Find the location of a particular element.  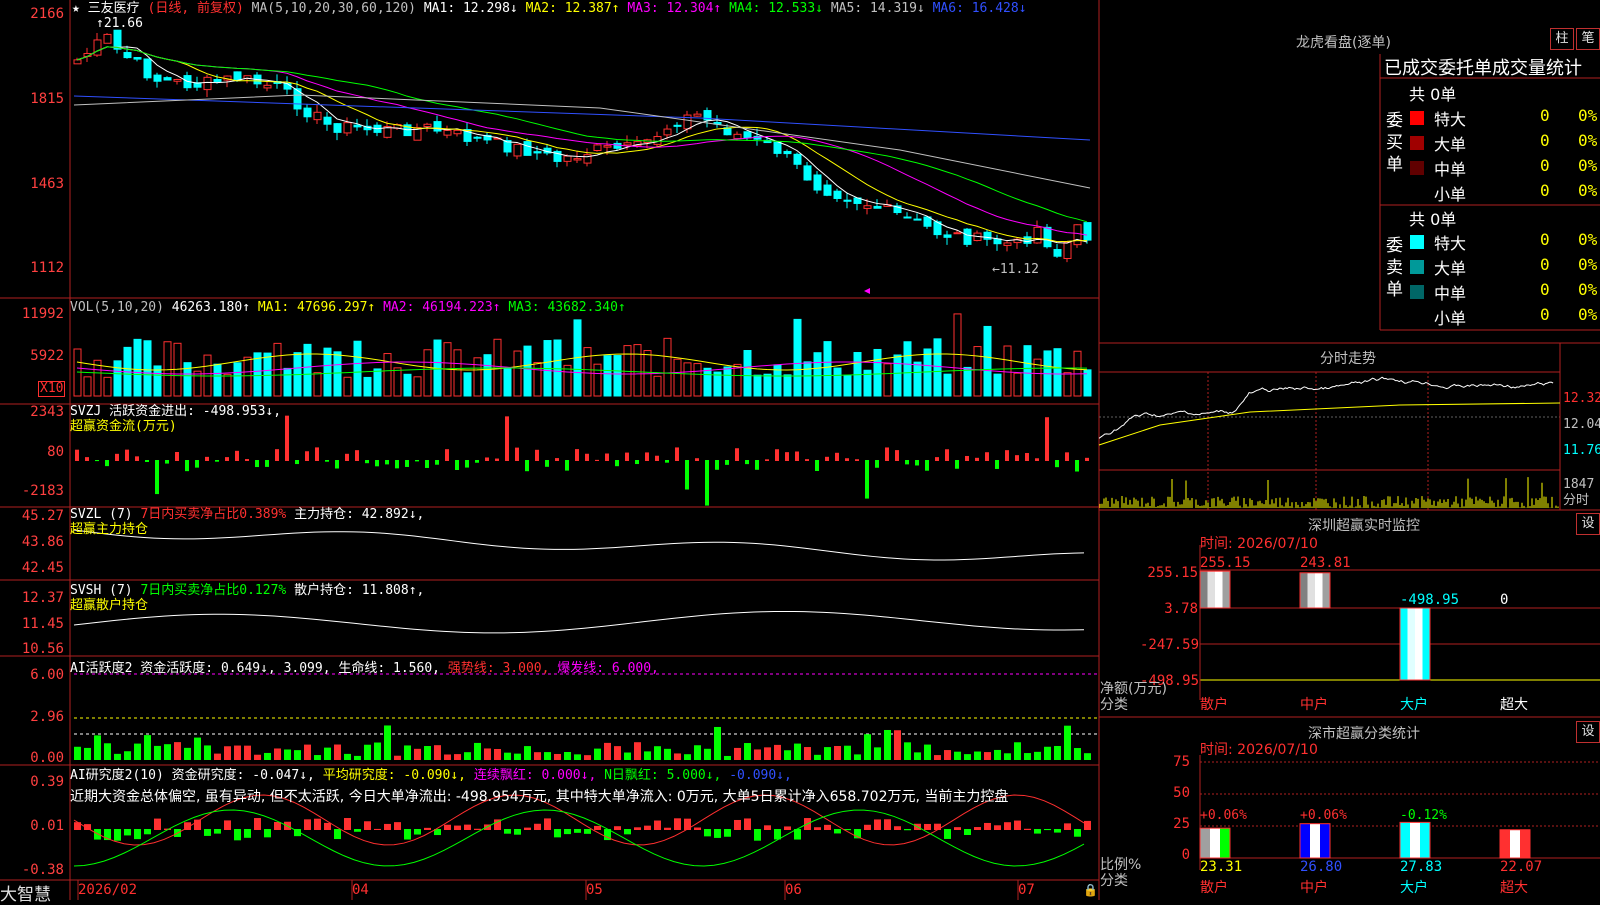

research-avg-line is located at coordinates (579, 838).